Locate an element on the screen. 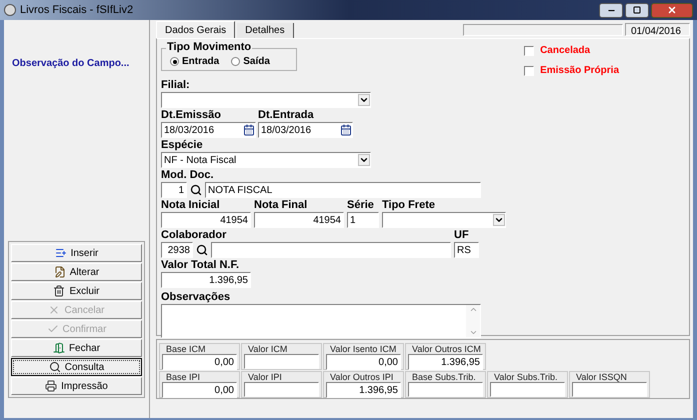 The image size is (697, 420). field-label: Filial: is located at coordinates (176, 85).